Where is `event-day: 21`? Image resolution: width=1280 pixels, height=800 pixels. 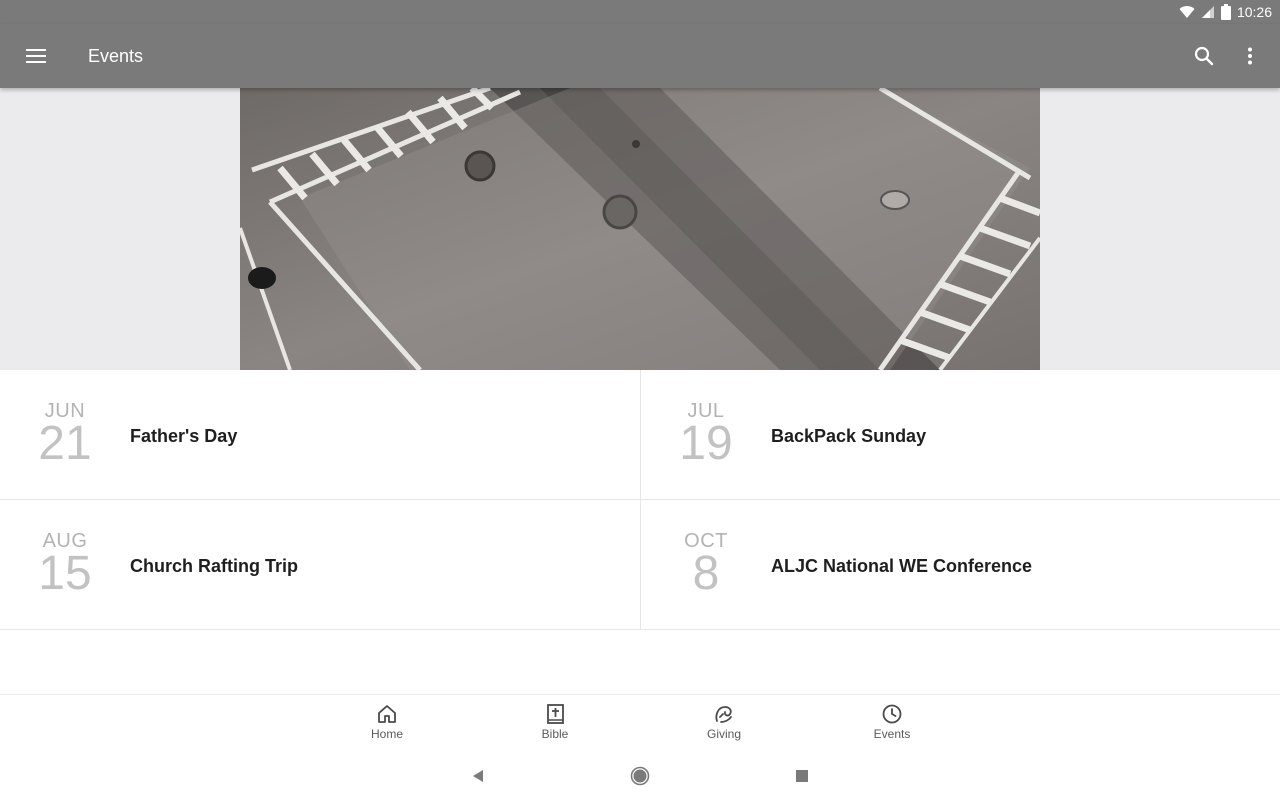 event-day: 21 is located at coordinates (65, 443).